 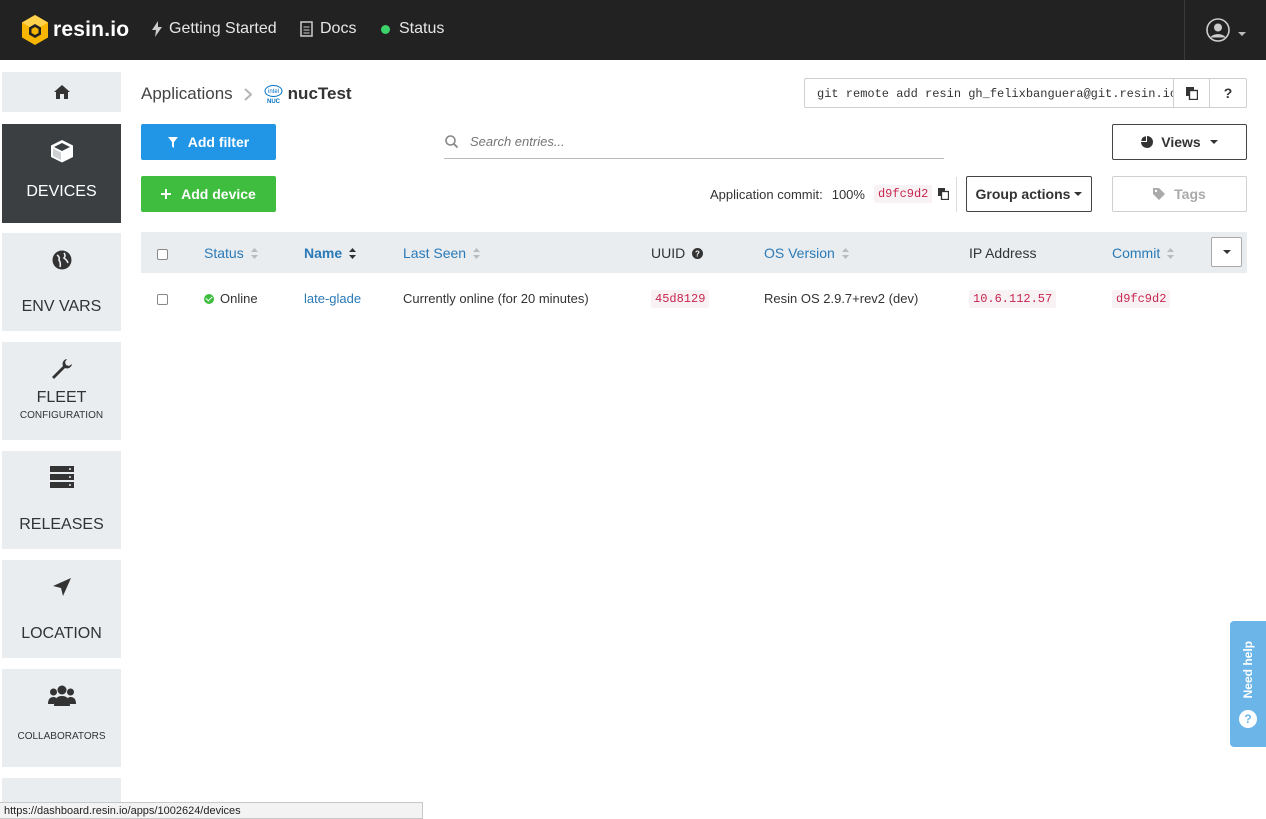 I want to click on device-uuid-chip: 45d8129, so click(x=680, y=299).